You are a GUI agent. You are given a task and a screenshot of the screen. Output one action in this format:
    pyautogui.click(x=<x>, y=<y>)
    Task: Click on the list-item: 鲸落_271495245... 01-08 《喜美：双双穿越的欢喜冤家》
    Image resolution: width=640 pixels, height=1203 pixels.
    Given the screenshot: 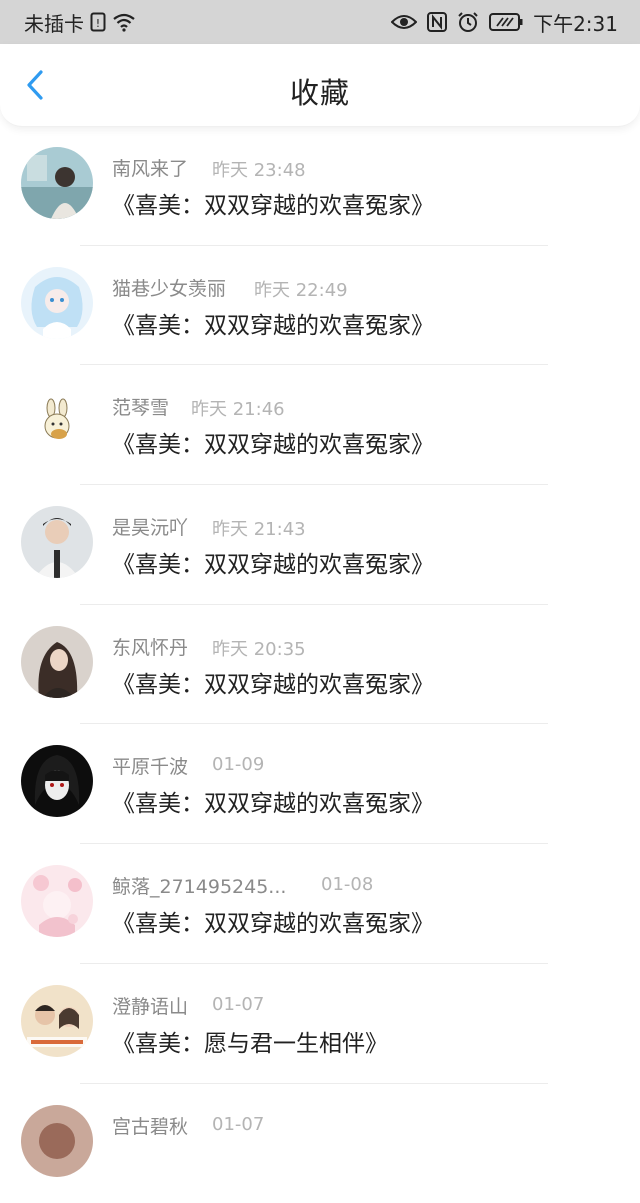 What is the action you would take?
    pyautogui.click(x=320, y=904)
    